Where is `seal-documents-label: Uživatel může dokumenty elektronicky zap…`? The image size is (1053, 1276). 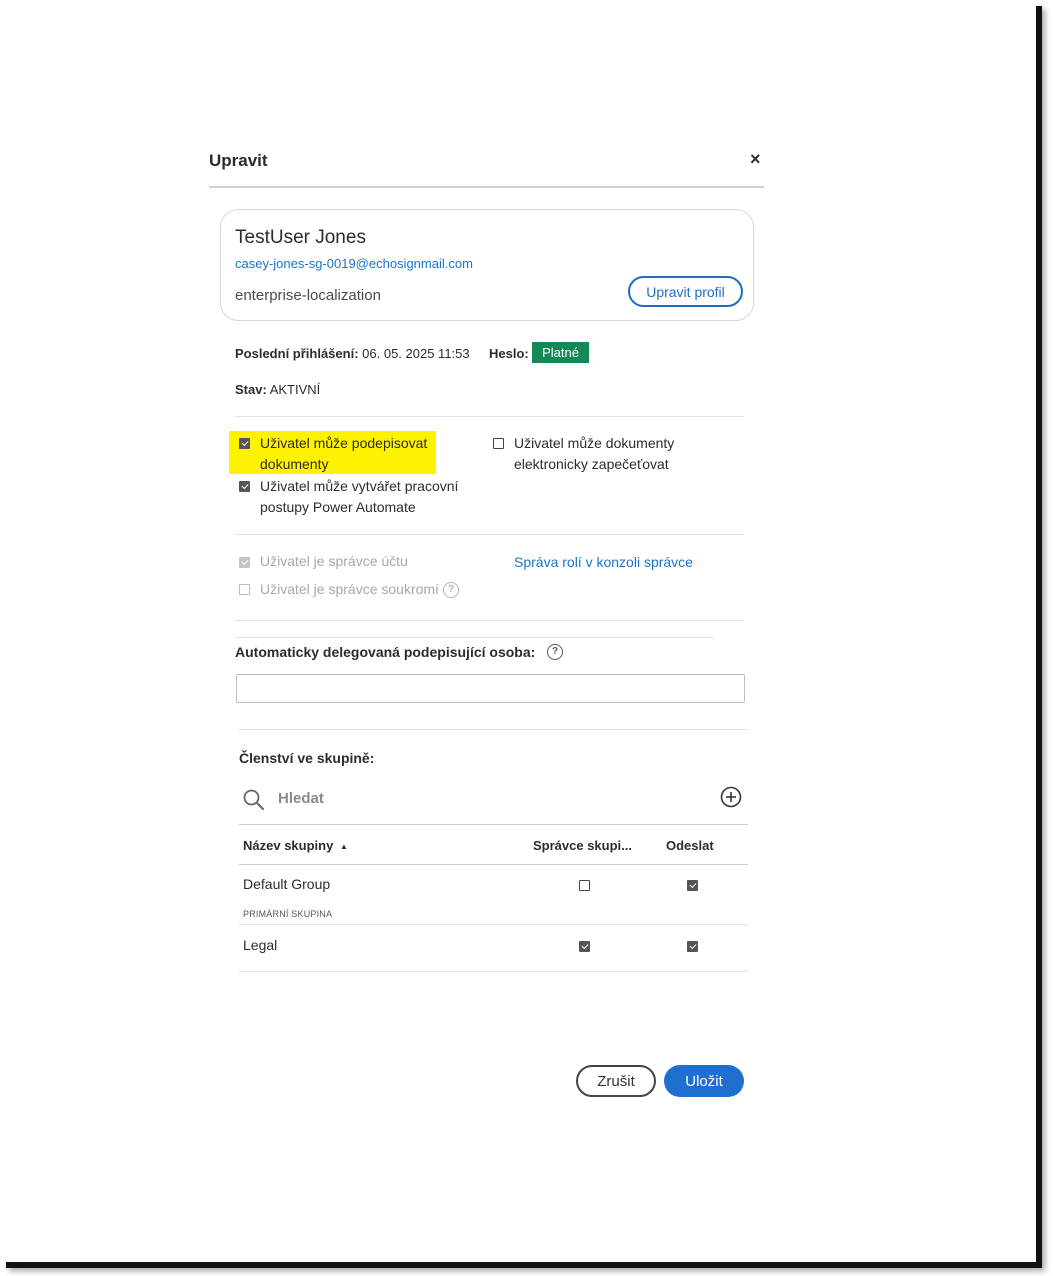 seal-documents-label: Uživatel může dokumenty elektronicky zap… is located at coordinates (594, 453).